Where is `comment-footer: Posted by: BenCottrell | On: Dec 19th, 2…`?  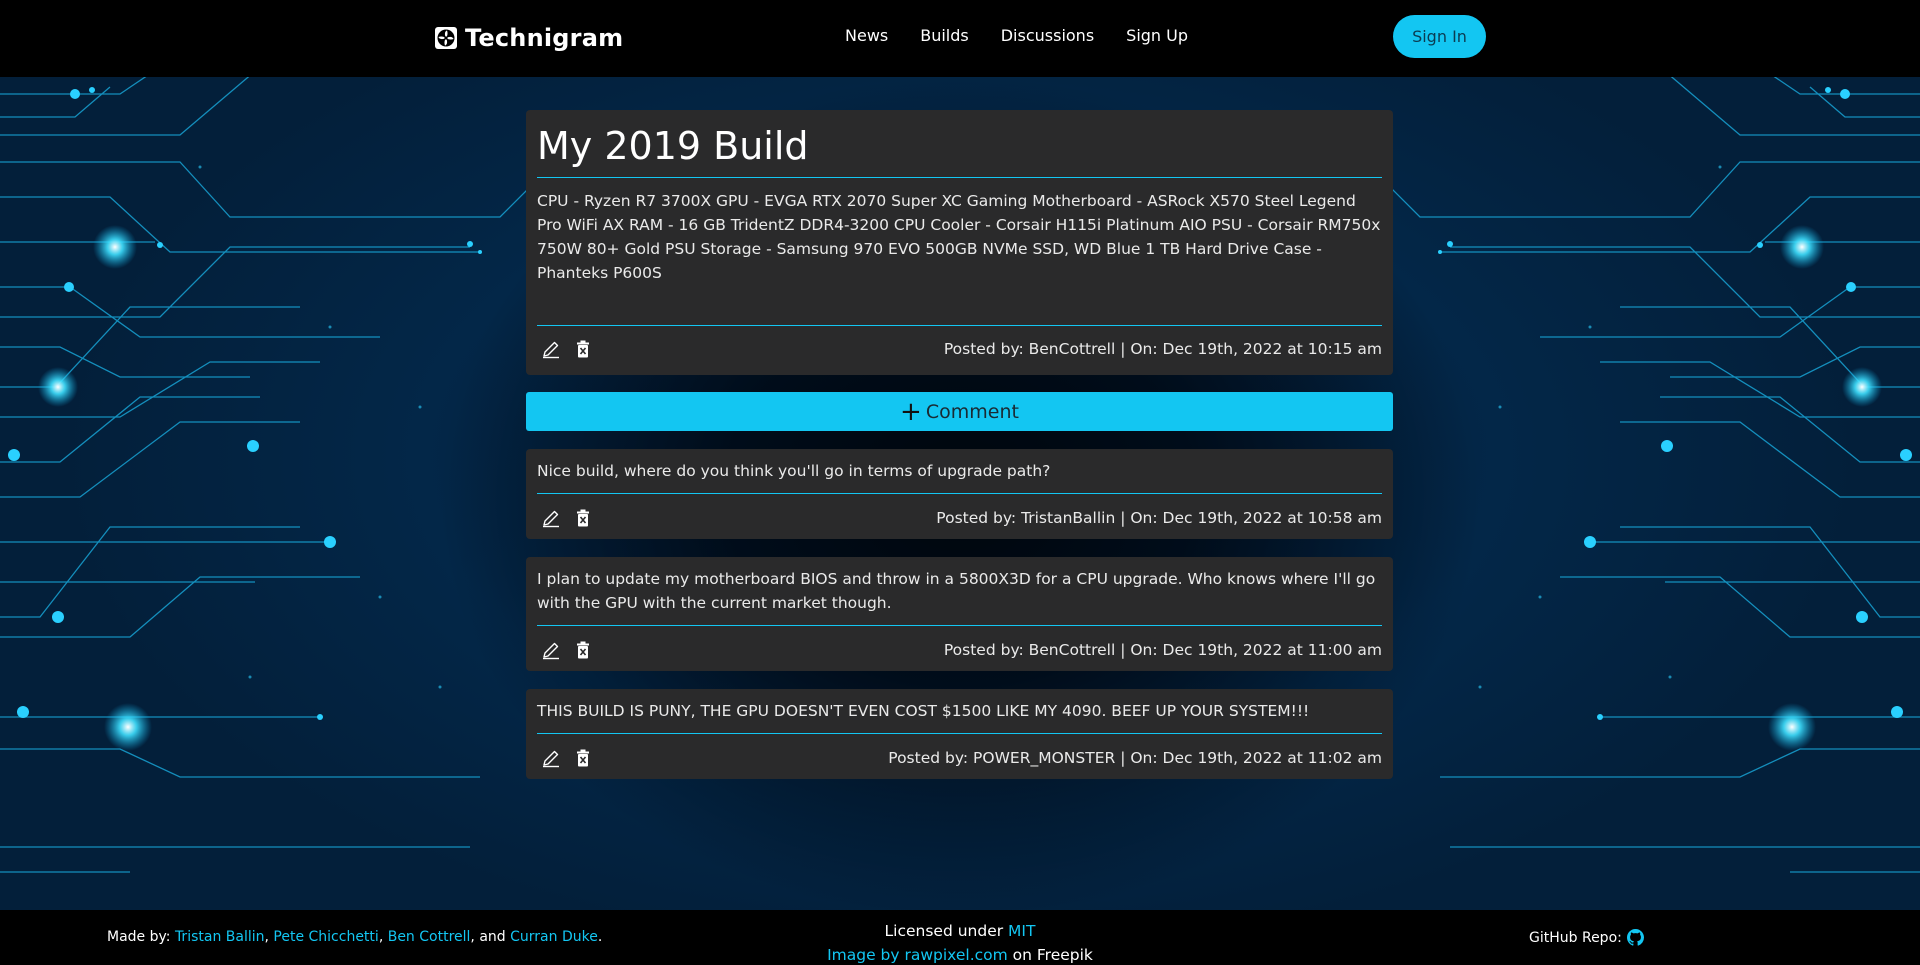
comment-footer: Posted by: BenCottrell | On: Dec 19th, 2… is located at coordinates (959, 648).